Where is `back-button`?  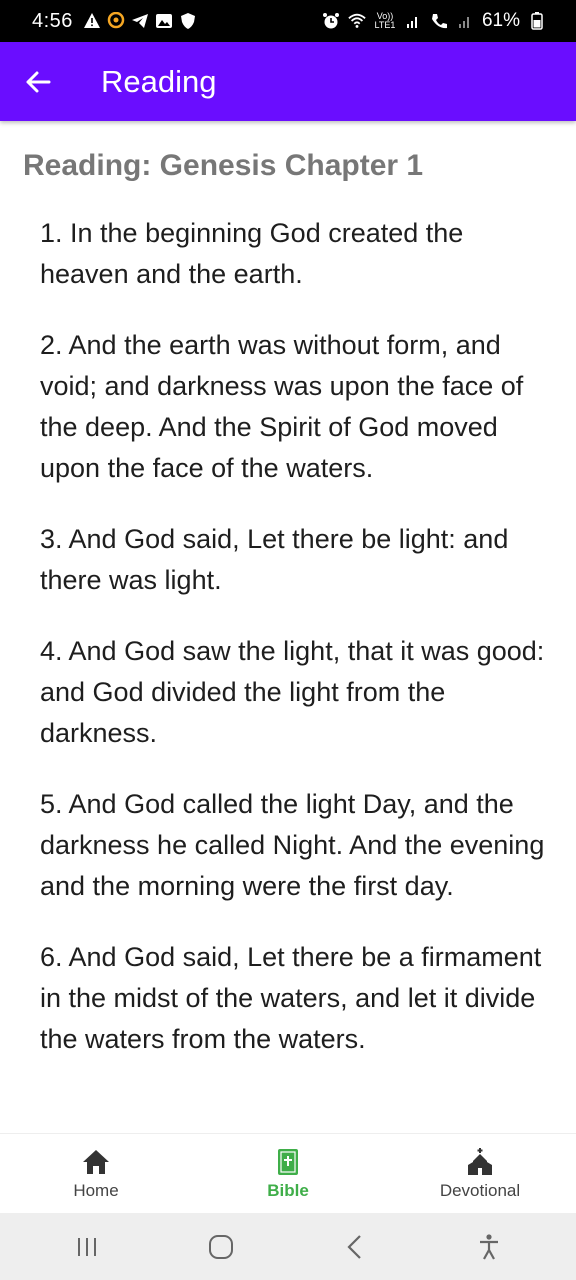 back-button is located at coordinates (38, 81).